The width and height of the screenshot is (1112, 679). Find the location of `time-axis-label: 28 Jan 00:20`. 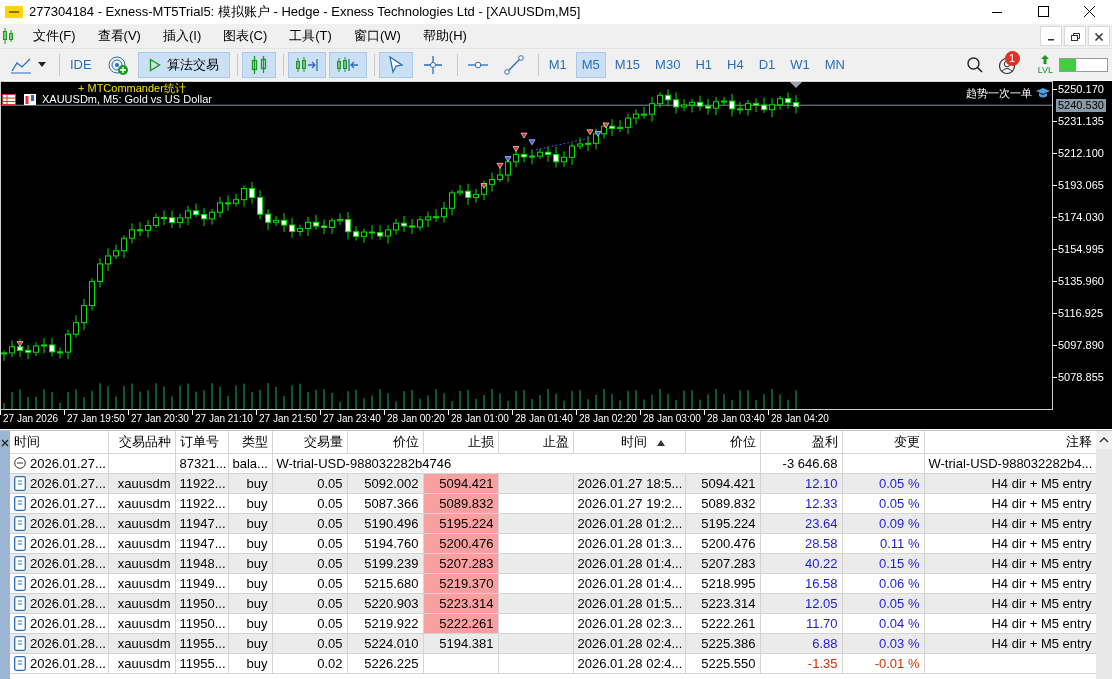

time-axis-label: 28 Jan 00:20 is located at coordinates (416, 419).